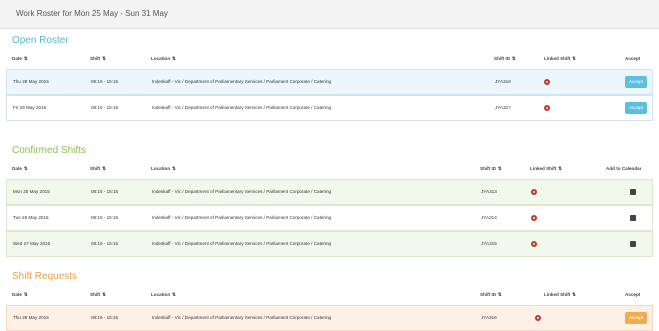  What do you see at coordinates (49, 150) in the screenshot?
I see `confirmed-shifts-title: Confirmed Shifts` at bounding box center [49, 150].